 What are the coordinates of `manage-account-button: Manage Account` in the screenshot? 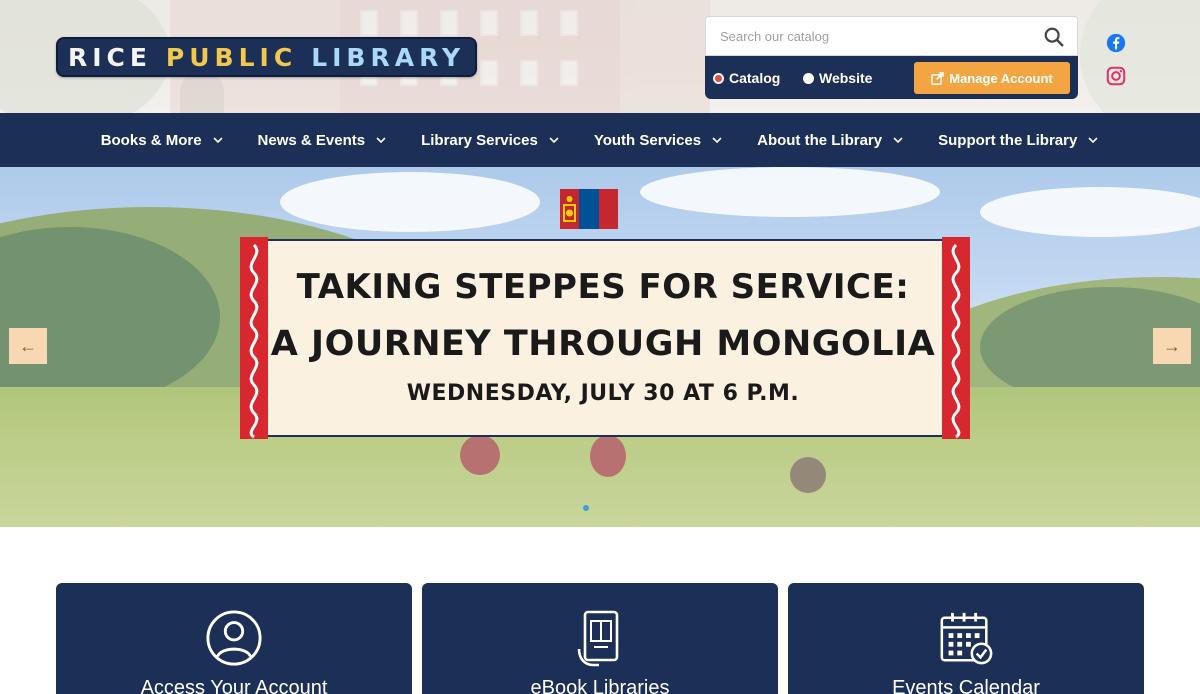 It's located at (992, 78).